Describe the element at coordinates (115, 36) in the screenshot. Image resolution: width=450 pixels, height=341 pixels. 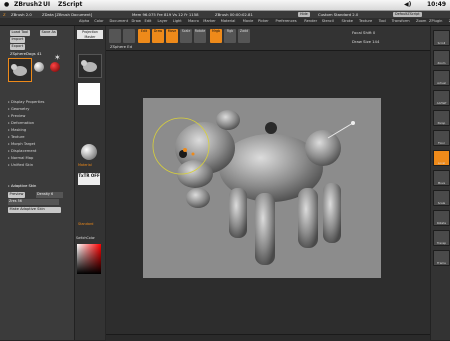
I see `edit-mode-icon` at that location.